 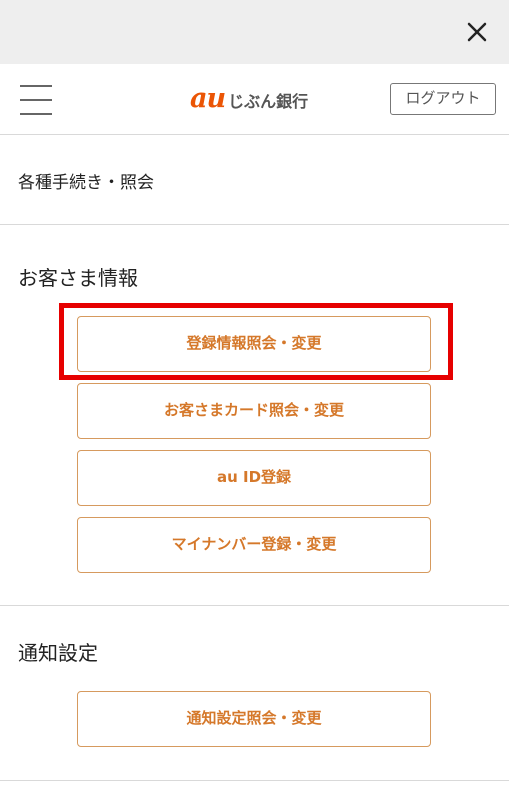 I want to click on app-header: au じぶん銀行 ログアウト, so click(x=254, y=99).